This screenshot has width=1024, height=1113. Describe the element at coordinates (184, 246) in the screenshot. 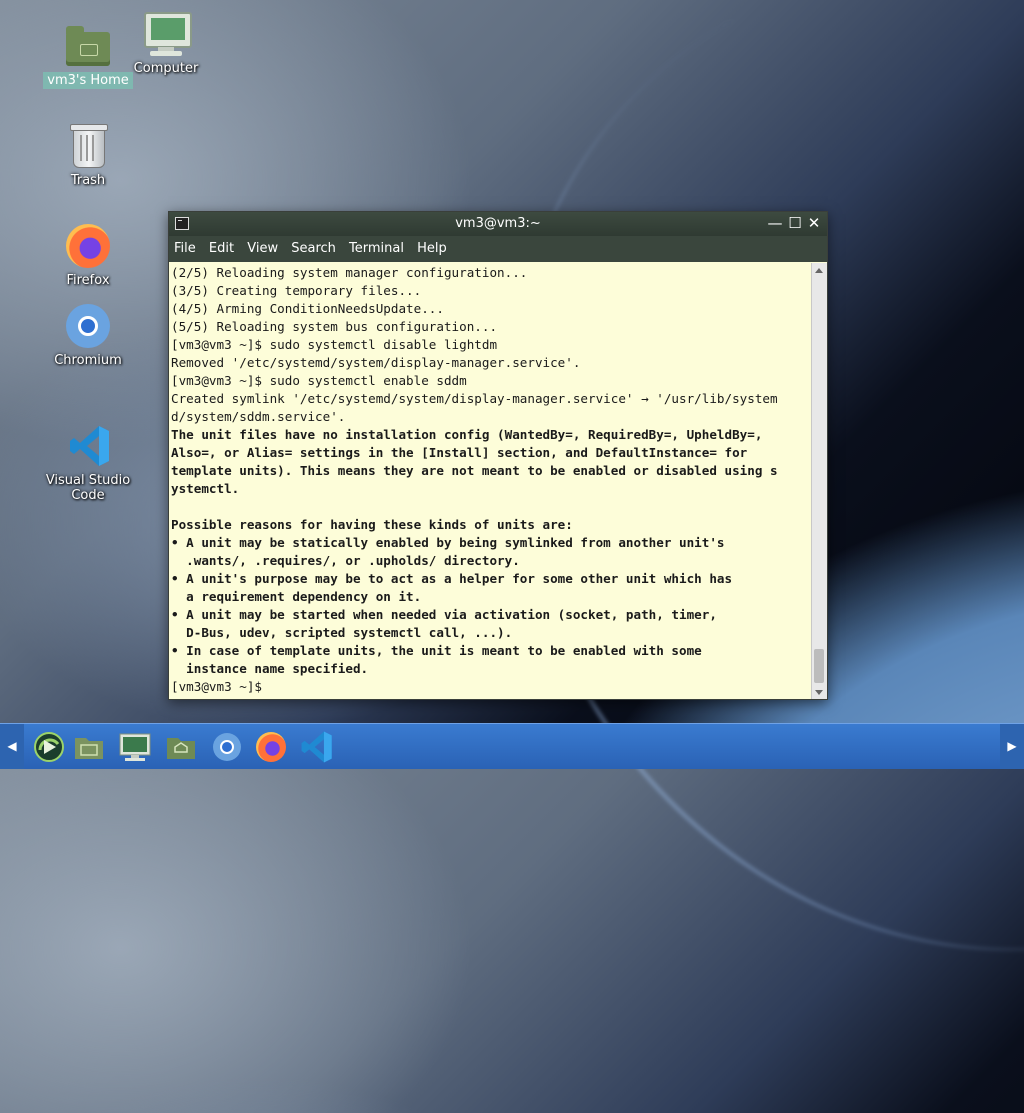

I see `menu-file: File` at that location.